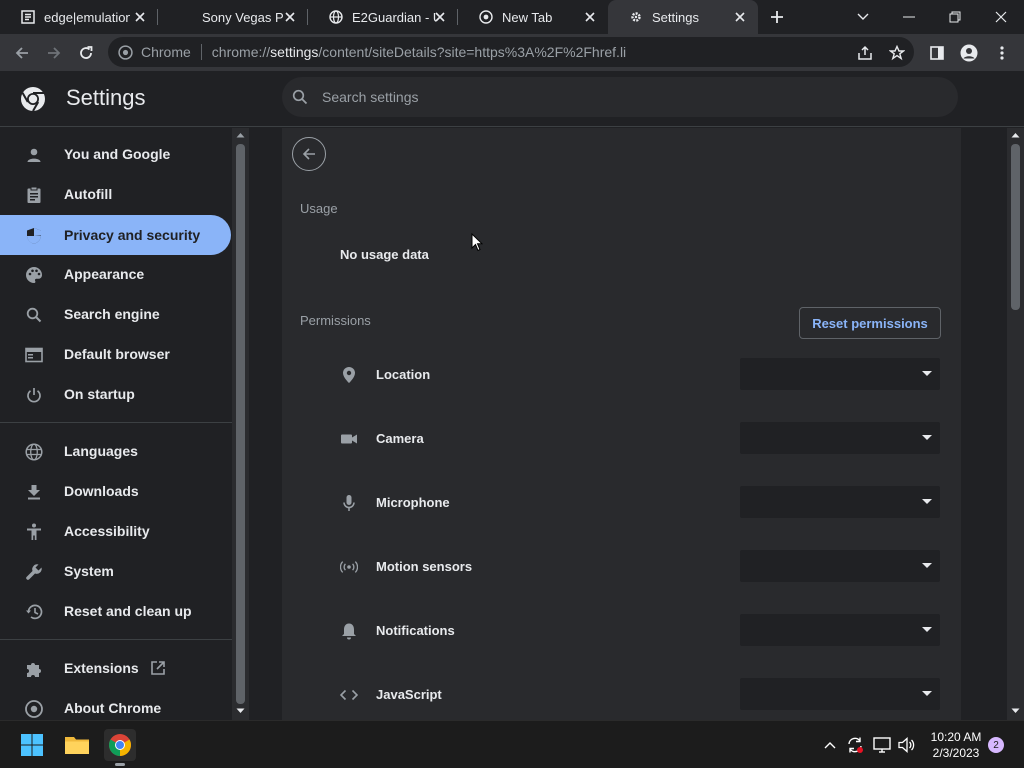 The width and height of the screenshot is (1024, 768). What do you see at coordinates (115, 354) in the screenshot?
I see `sidebar-item-default-browser: Default browser` at bounding box center [115, 354].